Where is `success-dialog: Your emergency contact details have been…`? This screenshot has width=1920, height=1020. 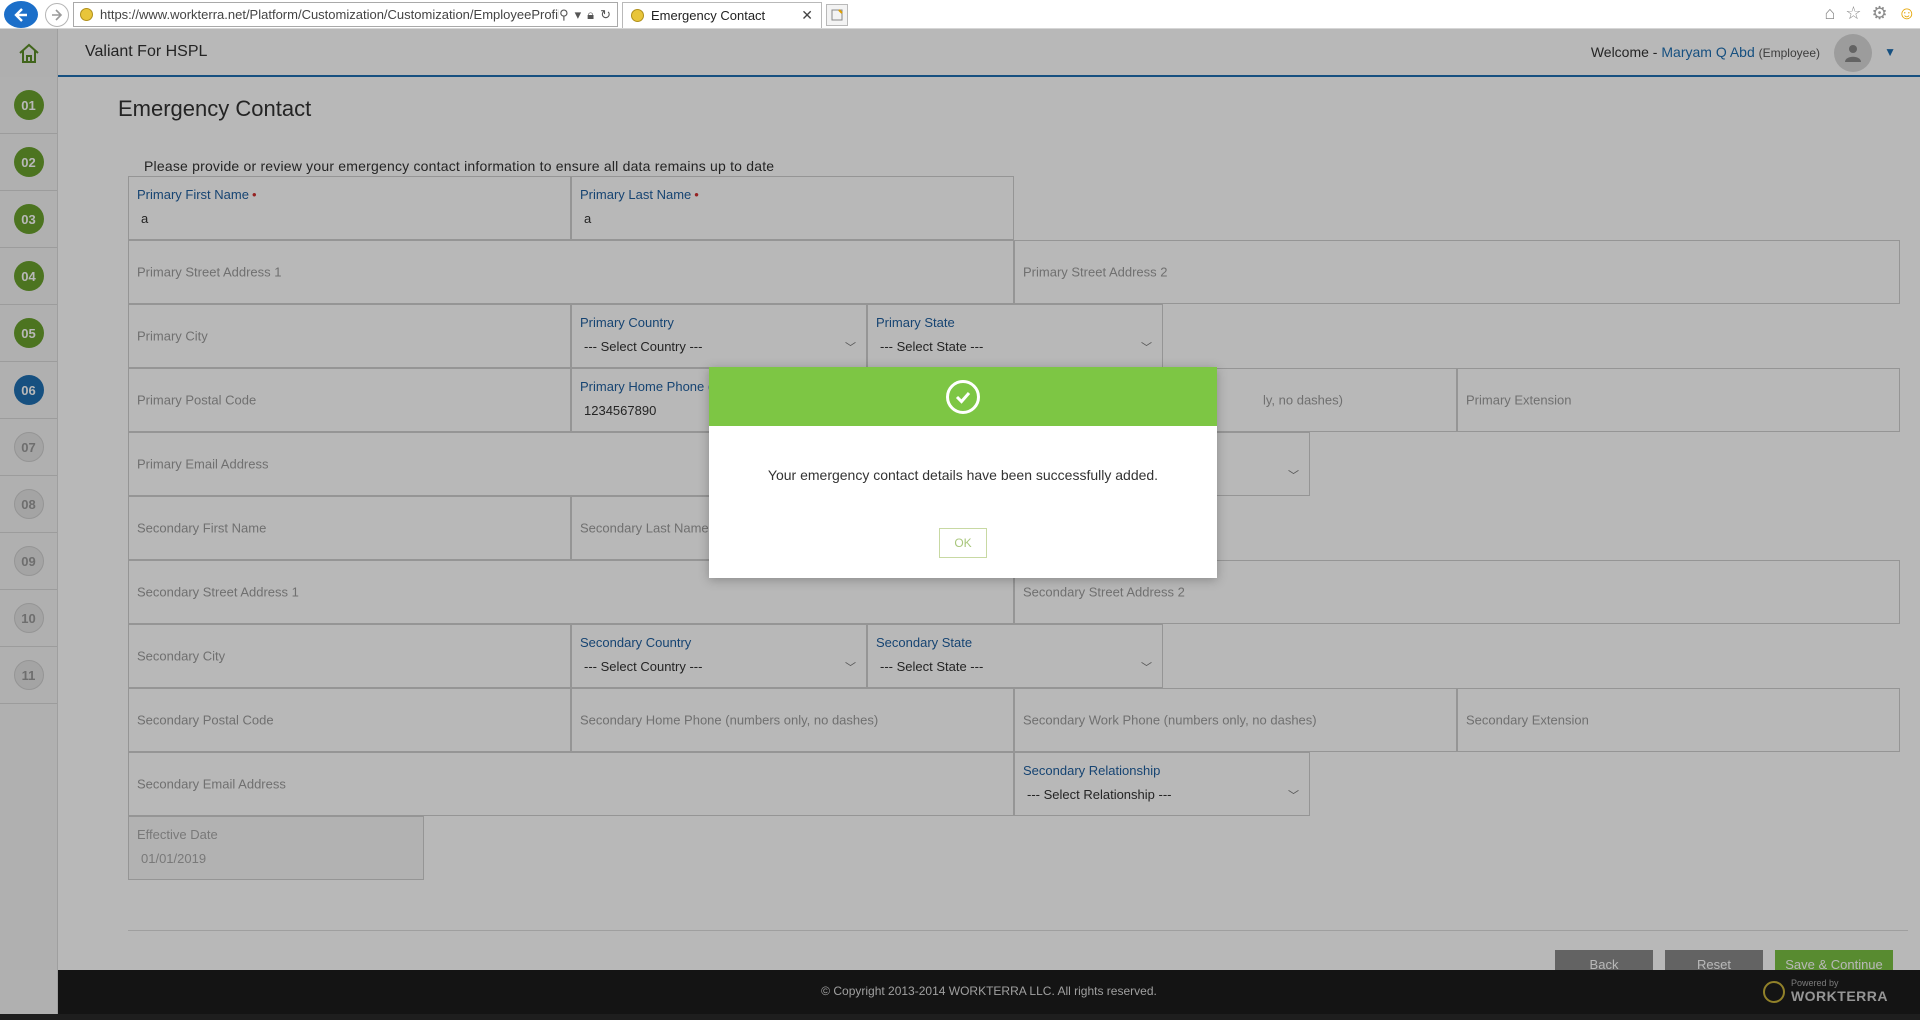
success-dialog: Your emergency contact details have been… is located at coordinates (963, 472).